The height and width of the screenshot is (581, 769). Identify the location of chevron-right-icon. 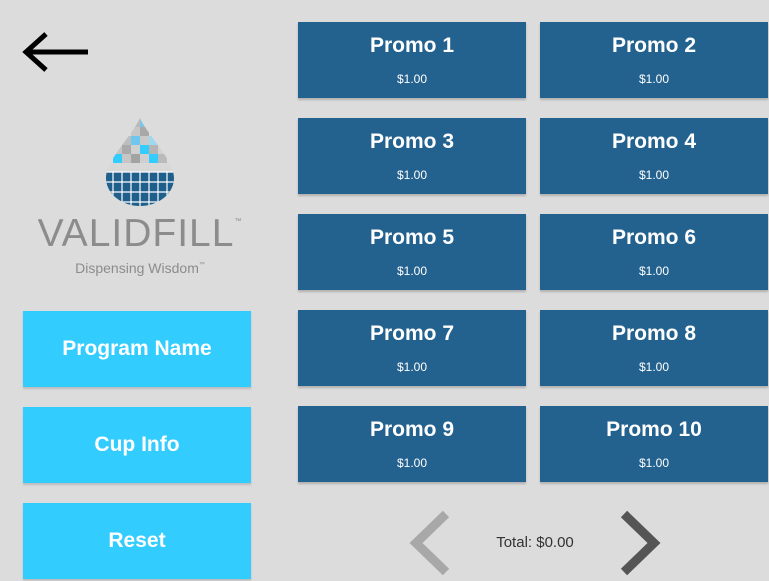
(640, 543).